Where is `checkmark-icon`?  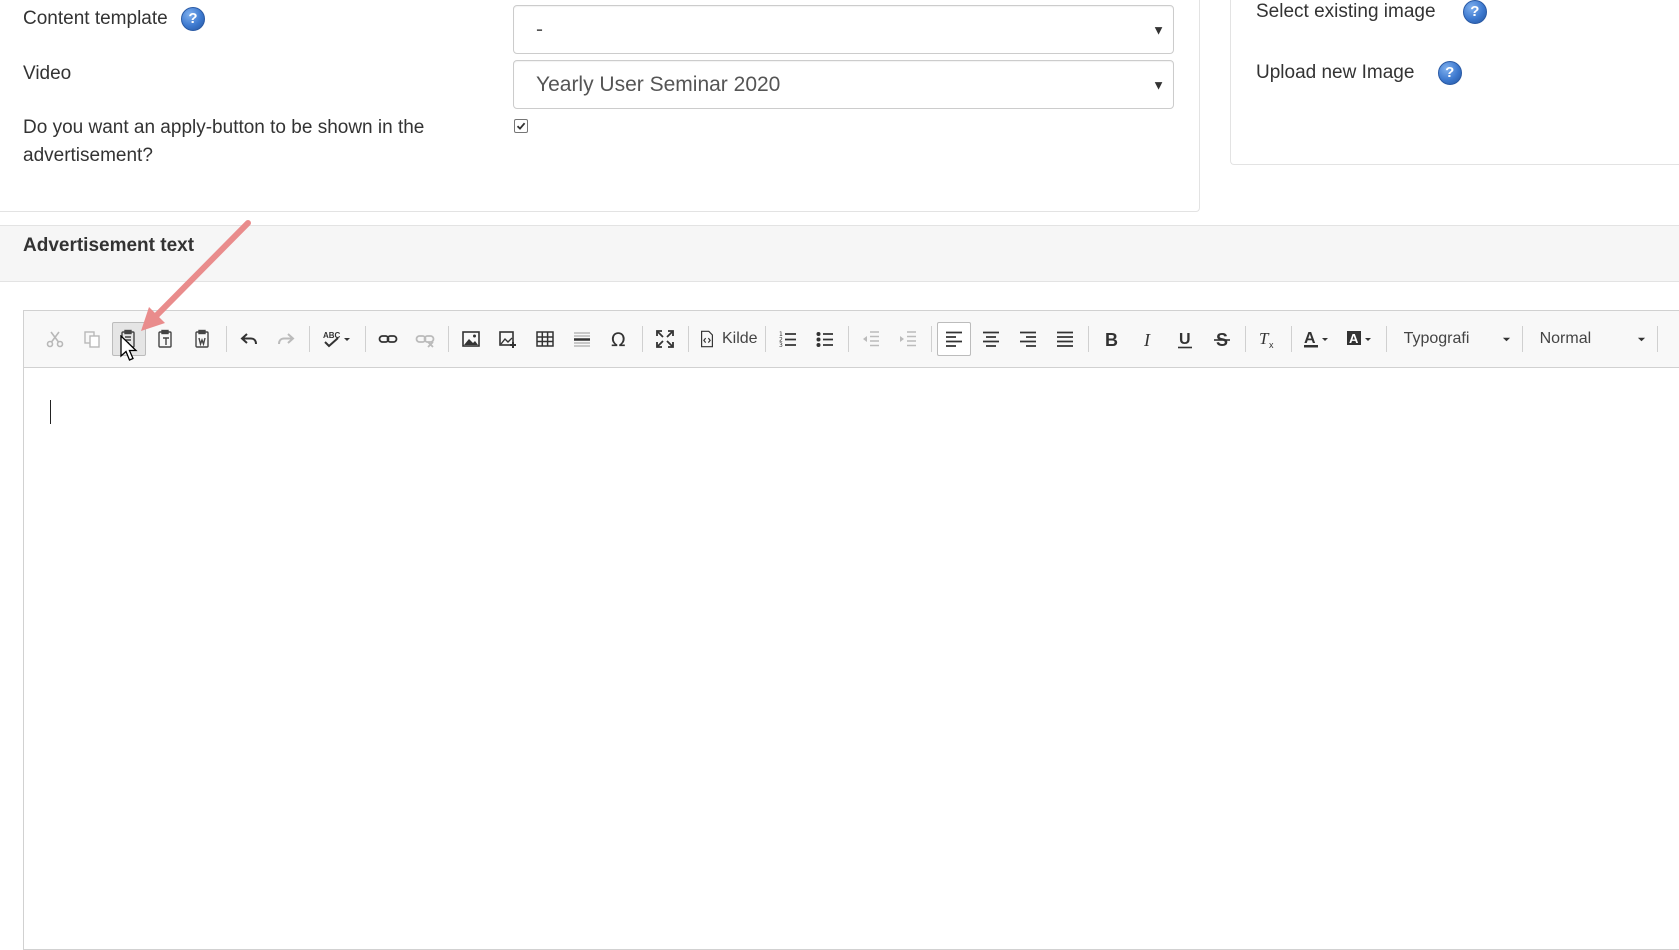
checkmark-icon is located at coordinates (521, 126).